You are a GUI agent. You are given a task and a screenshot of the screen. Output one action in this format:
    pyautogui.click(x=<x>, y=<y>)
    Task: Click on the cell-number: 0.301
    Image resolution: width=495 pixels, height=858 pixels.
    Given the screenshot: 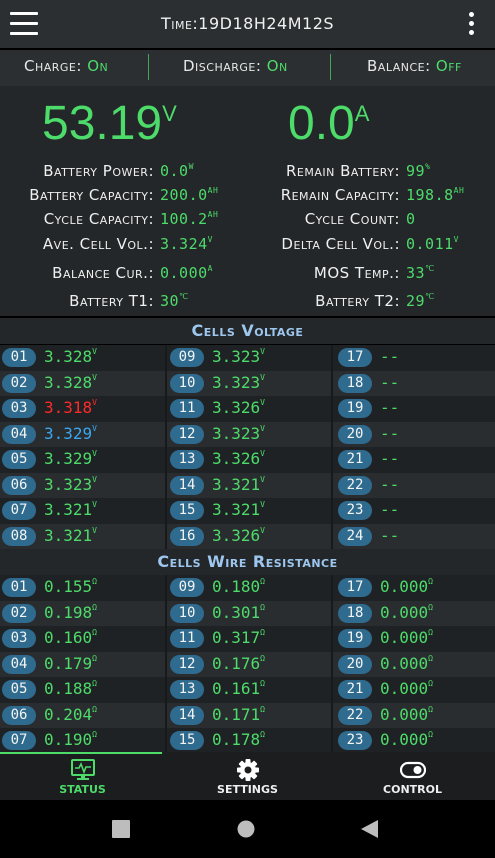 What is the action you would take?
    pyautogui.click(x=236, y=612)
    